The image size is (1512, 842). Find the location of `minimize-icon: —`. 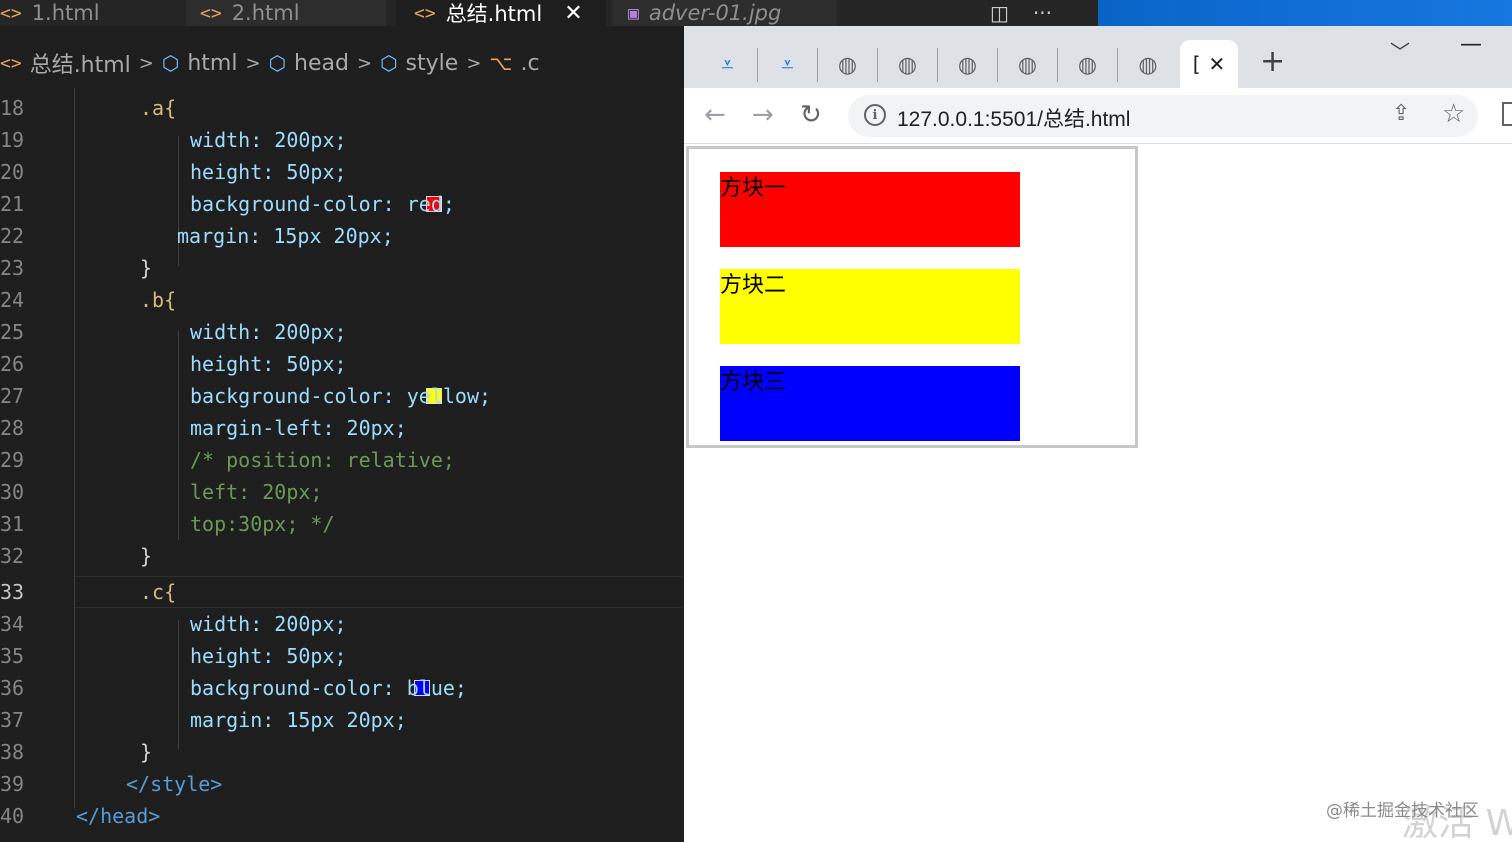

minimize-icon: — is located at coordinates (1471, 44).